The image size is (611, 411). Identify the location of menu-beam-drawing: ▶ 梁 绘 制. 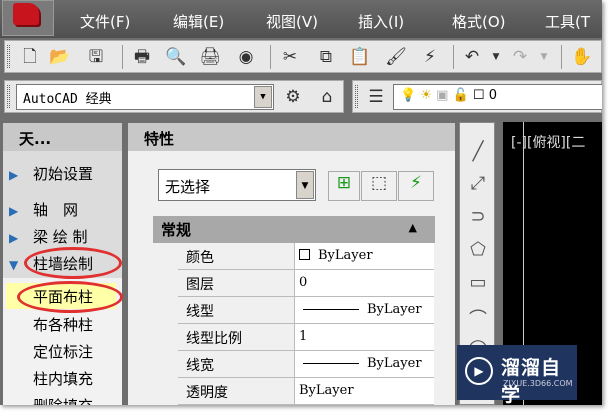
(48, 236).